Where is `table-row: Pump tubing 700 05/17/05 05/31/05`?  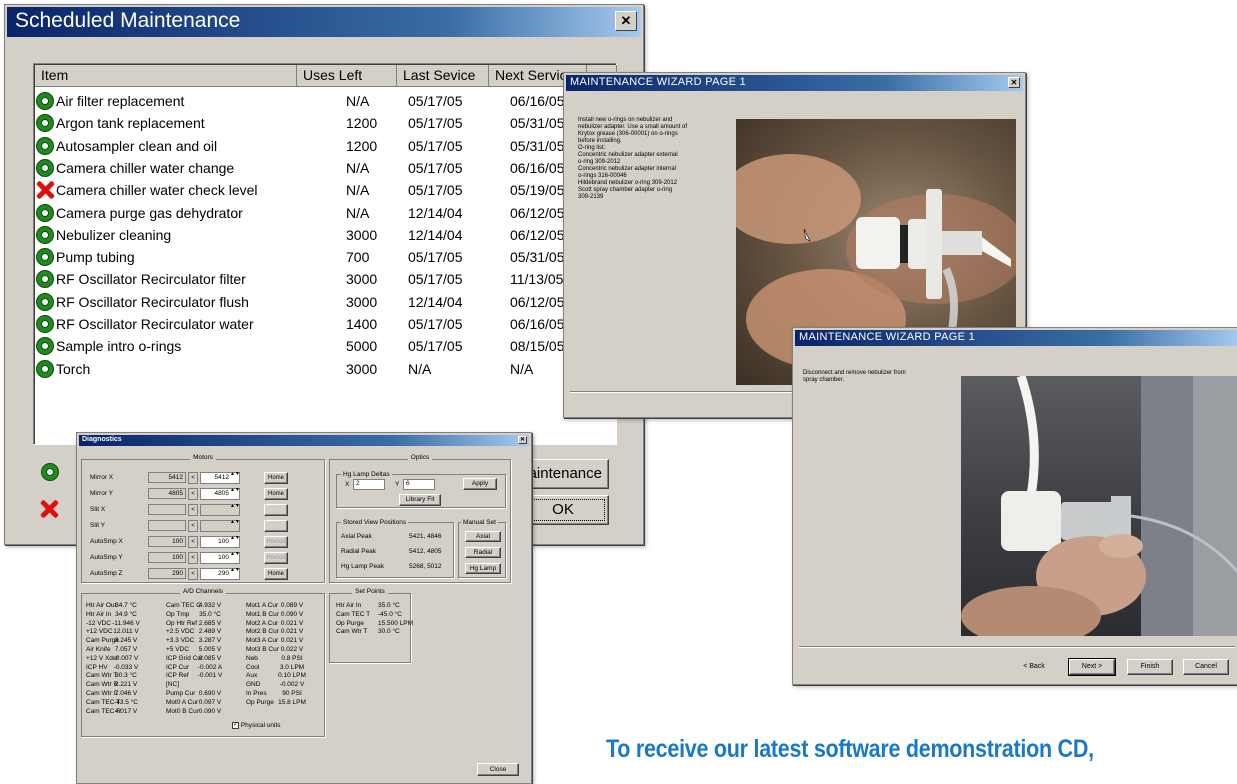 table-row: Pump tubing 700 05/17/05 05/31/05 is located at coordinates (326, 257).